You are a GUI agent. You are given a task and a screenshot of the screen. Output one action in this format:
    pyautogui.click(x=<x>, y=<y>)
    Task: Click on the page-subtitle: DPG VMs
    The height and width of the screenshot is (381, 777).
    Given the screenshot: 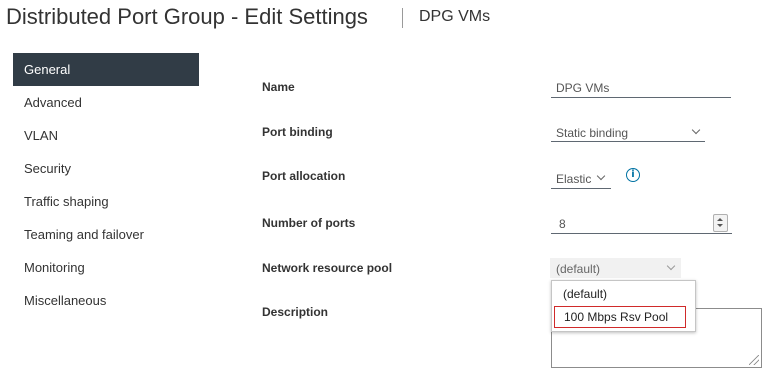 What is the action you would take?
    pyautogui.click(x=455, y=16)
    